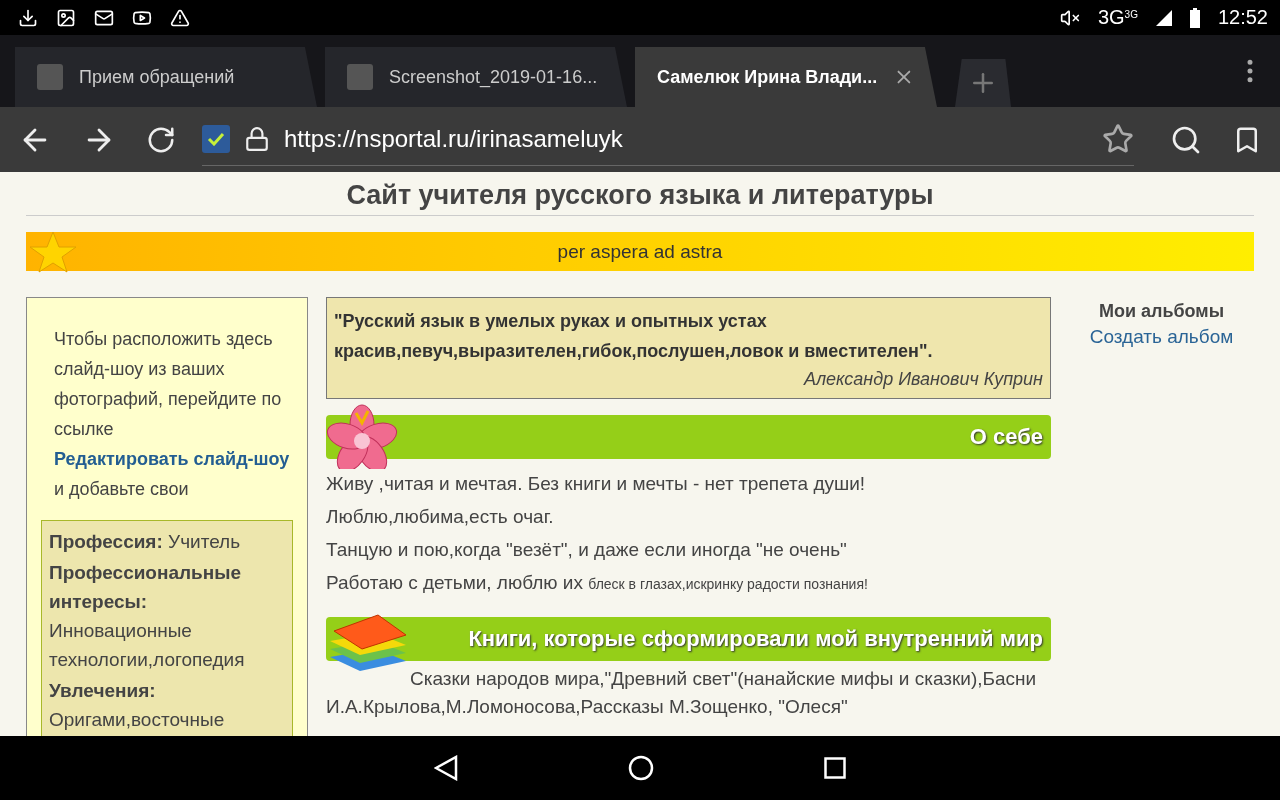 Image resolution: width=1280 pixels, height=800 pixels. Describe the element at coordinates (640, 251) in the screenshot. I see `motto-banner: per aspera ad astra` at that location.